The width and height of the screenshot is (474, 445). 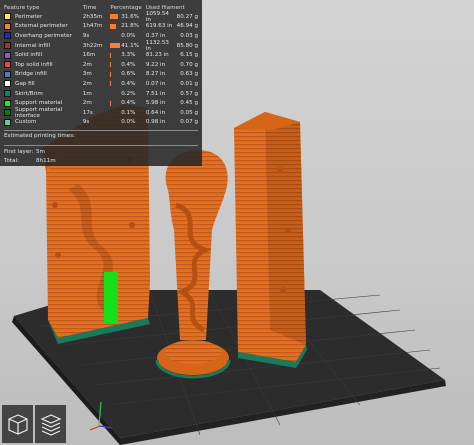 What do you see at coordinates (128, 93) in the screenshot?
I see `feature-percentage: 0.2%` at bounding box center [128, 93].